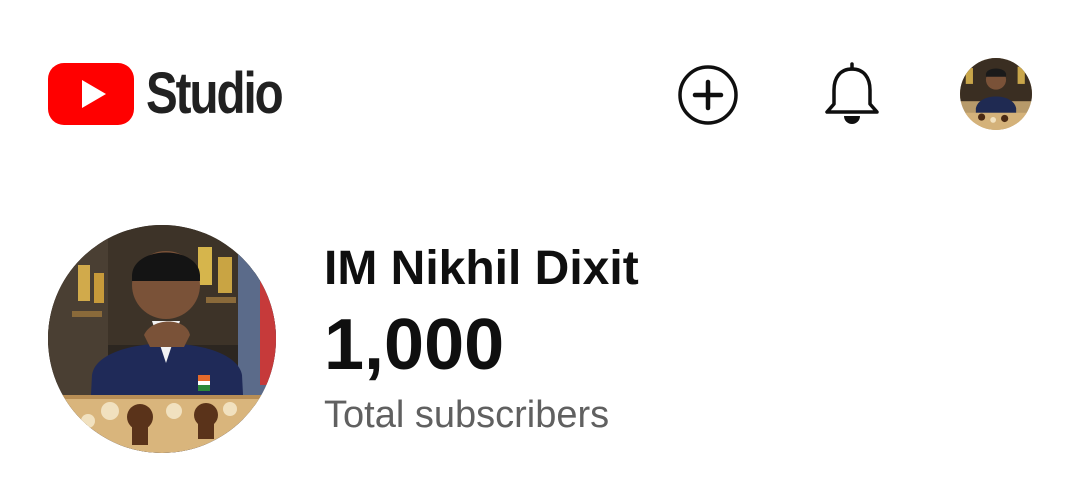  I want to click on notifications-button, so click(852, 94).